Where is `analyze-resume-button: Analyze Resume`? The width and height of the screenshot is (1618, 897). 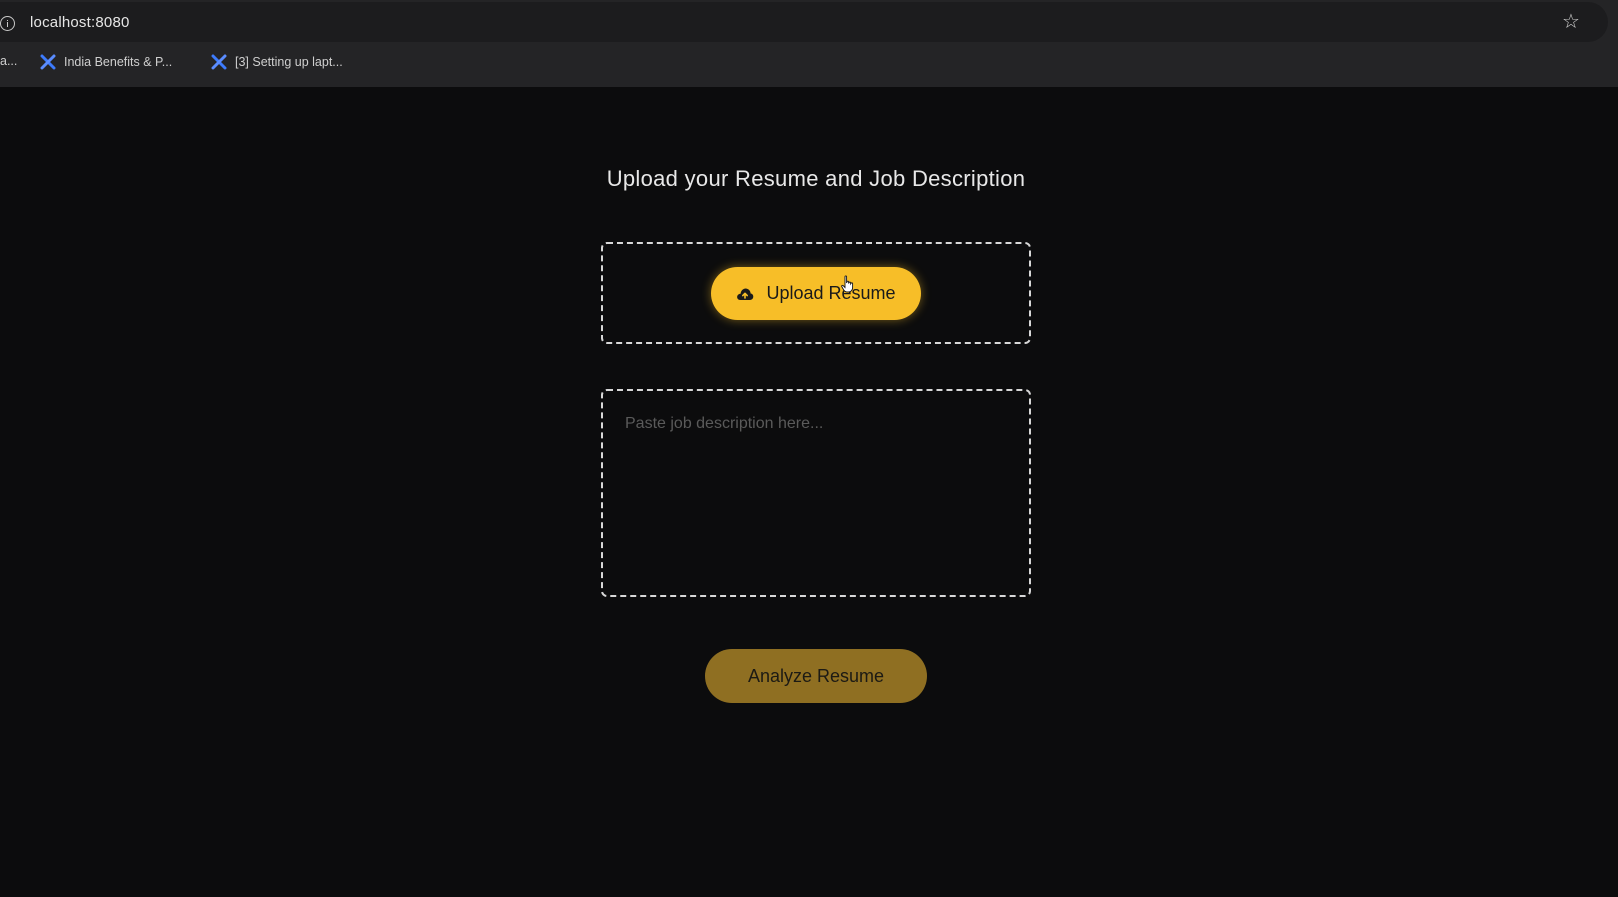
analyze-resume-button: Analyze Resume is located at coordinates (816, 676).